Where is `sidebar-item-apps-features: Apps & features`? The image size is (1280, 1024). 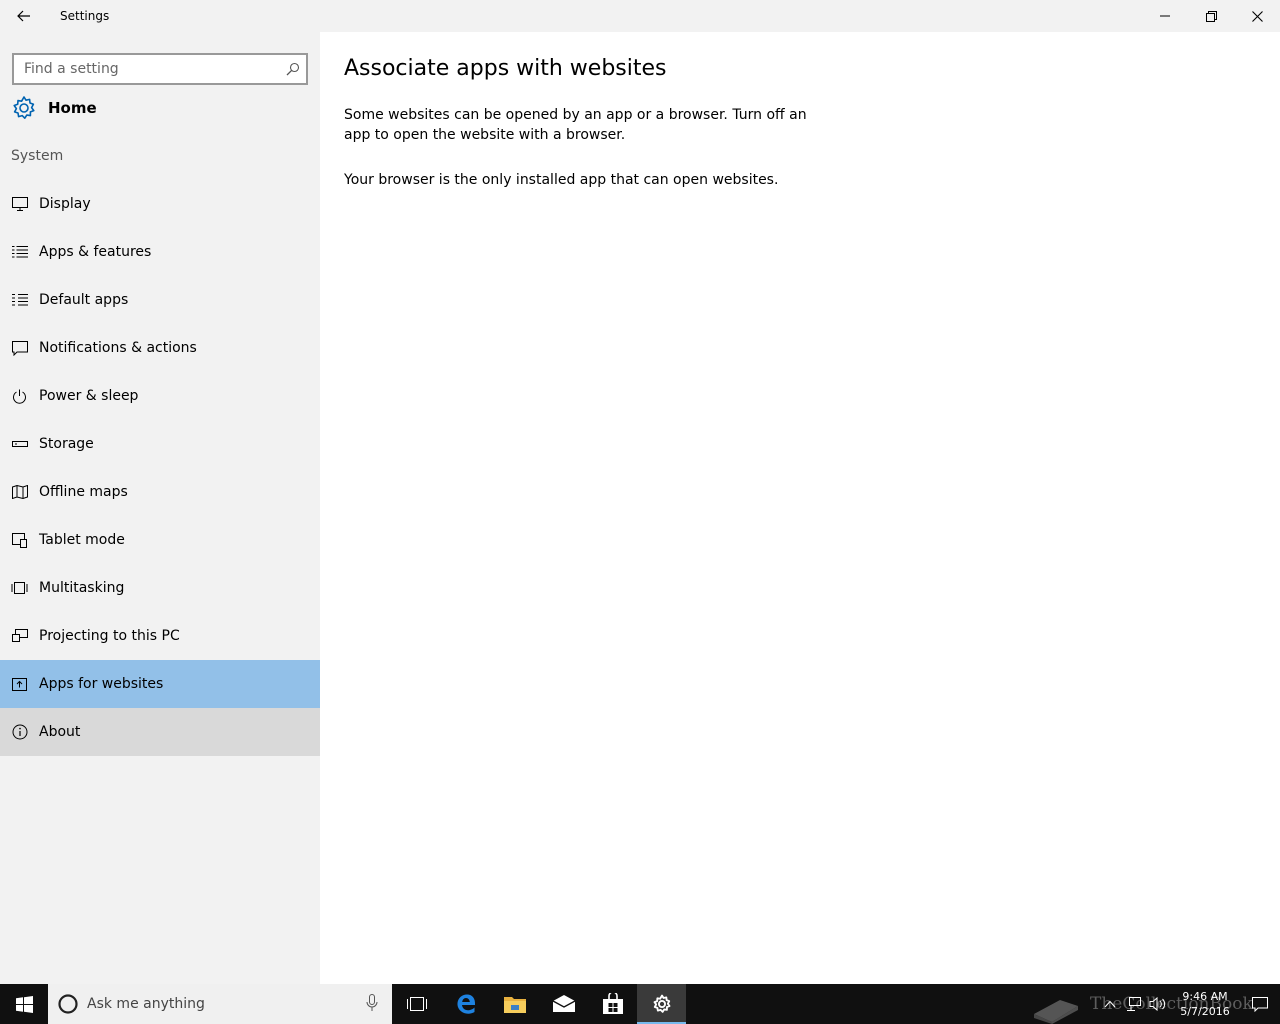
sidebar-item-apps-features: Apps & features is located at coordinates (160, 252).